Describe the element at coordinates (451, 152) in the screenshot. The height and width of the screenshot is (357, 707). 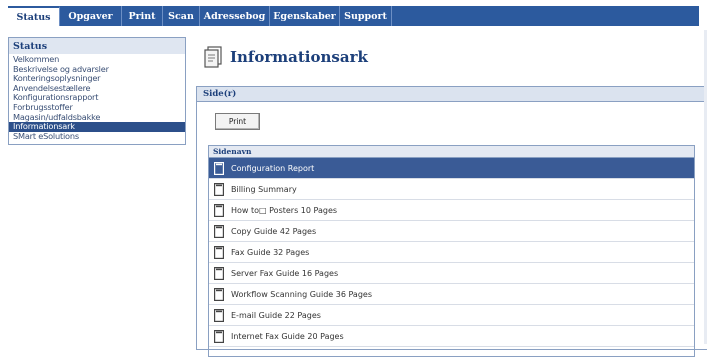
I see `list-column-header: Sidenavn` at that location.